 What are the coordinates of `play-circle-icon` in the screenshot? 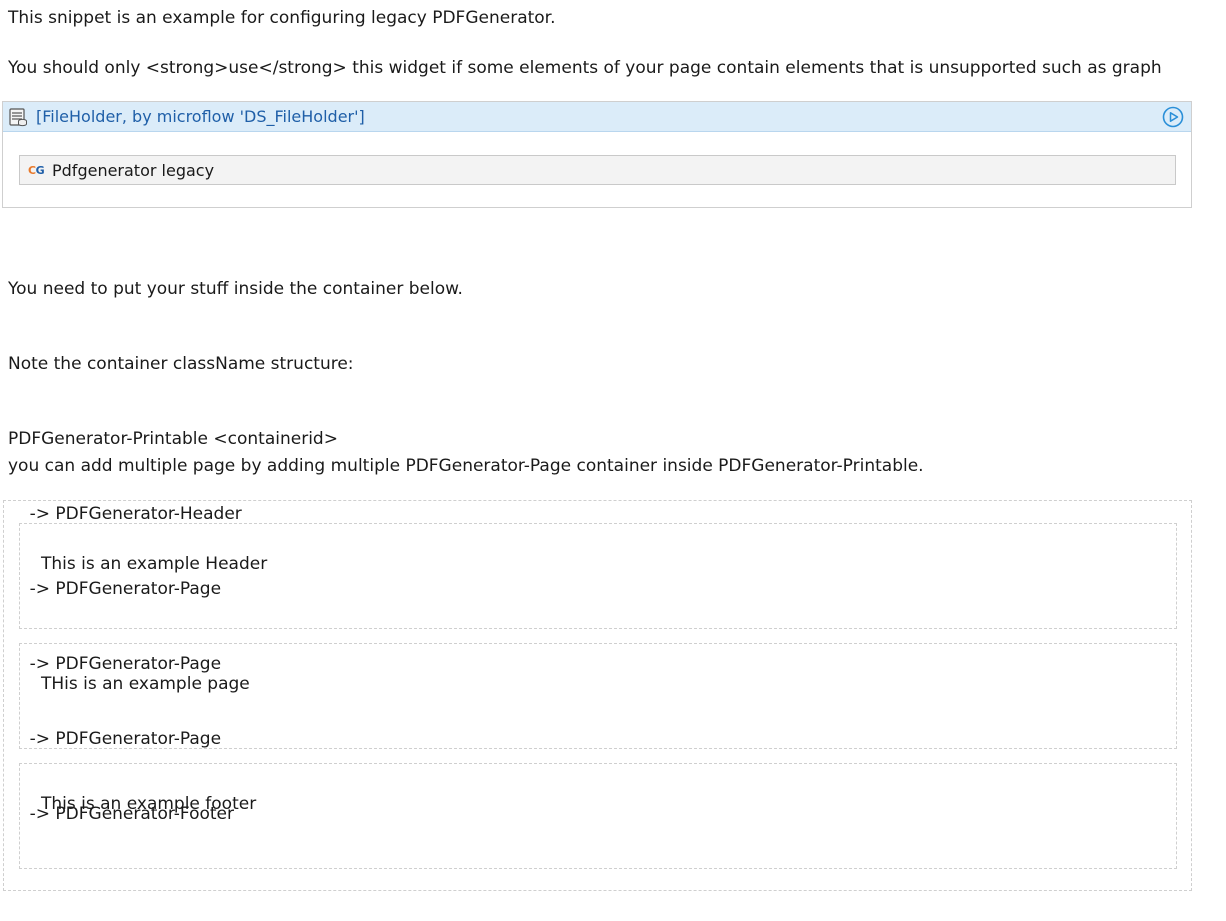 It's located at (1173, 117).